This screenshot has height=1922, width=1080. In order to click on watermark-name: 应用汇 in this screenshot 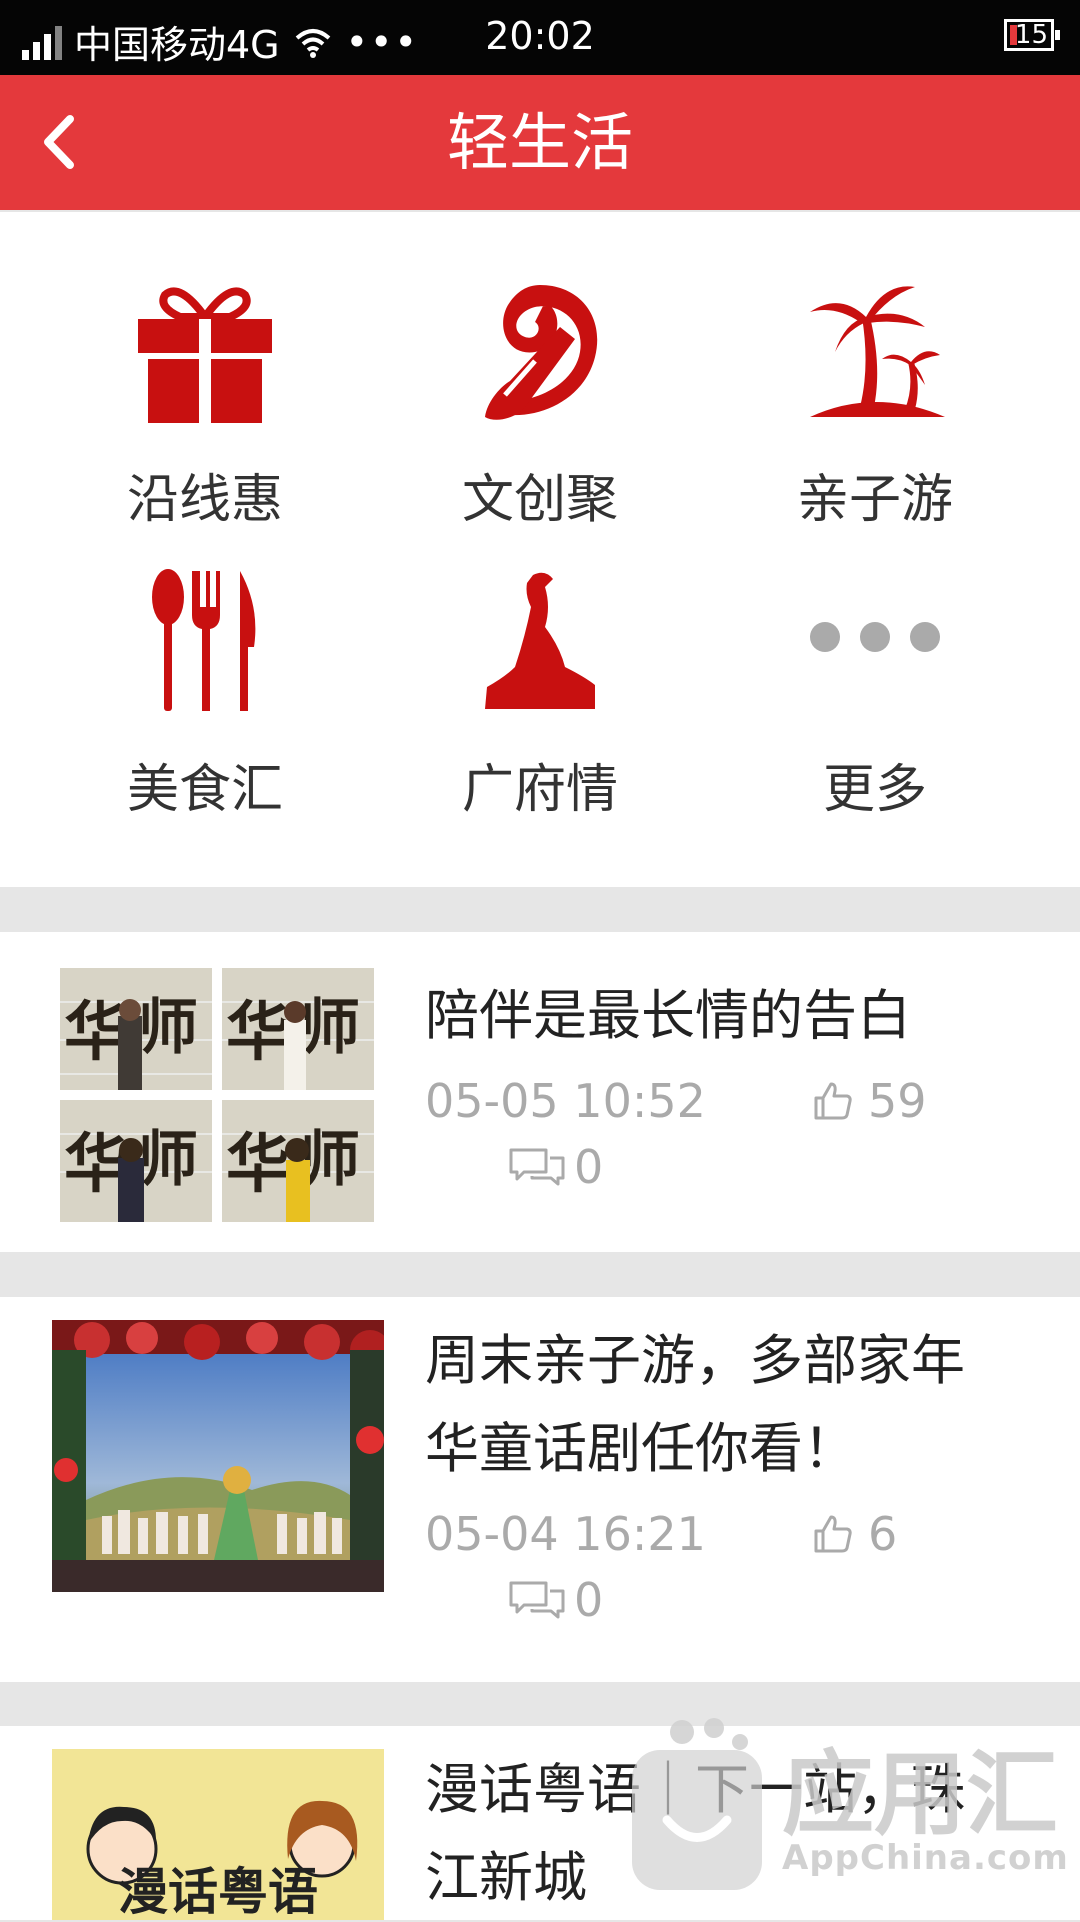, I will do `click(920, 1794)`.